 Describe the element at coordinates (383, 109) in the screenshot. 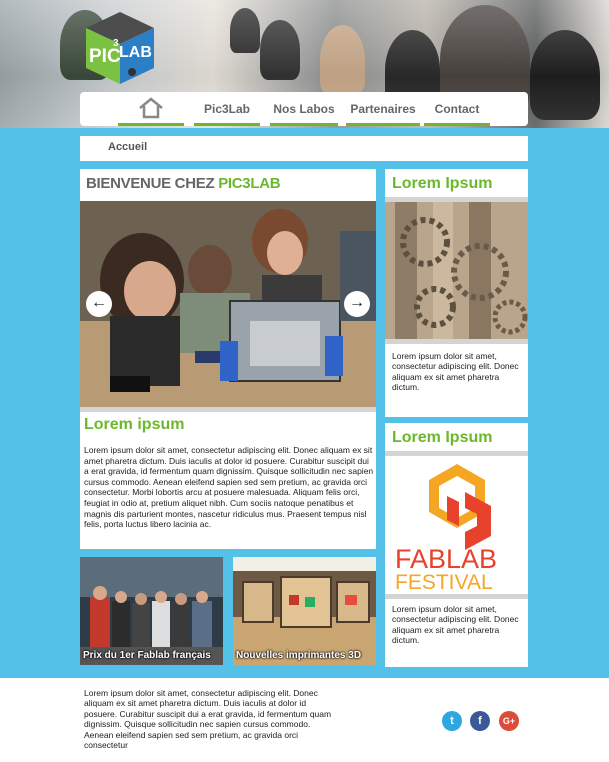

I see `nav-item-partenaires: Partenaires` at that location.